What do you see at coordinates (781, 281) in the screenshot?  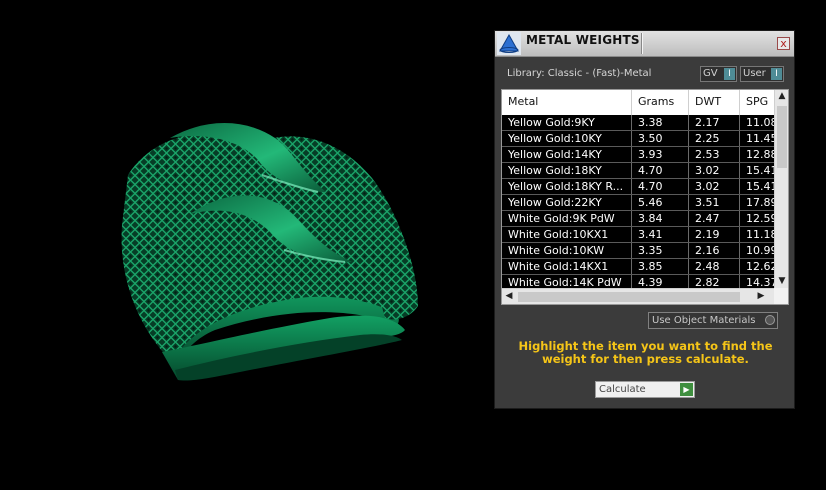 I see `chevron-down-icon: ▼` at bounding box center [781, 281].